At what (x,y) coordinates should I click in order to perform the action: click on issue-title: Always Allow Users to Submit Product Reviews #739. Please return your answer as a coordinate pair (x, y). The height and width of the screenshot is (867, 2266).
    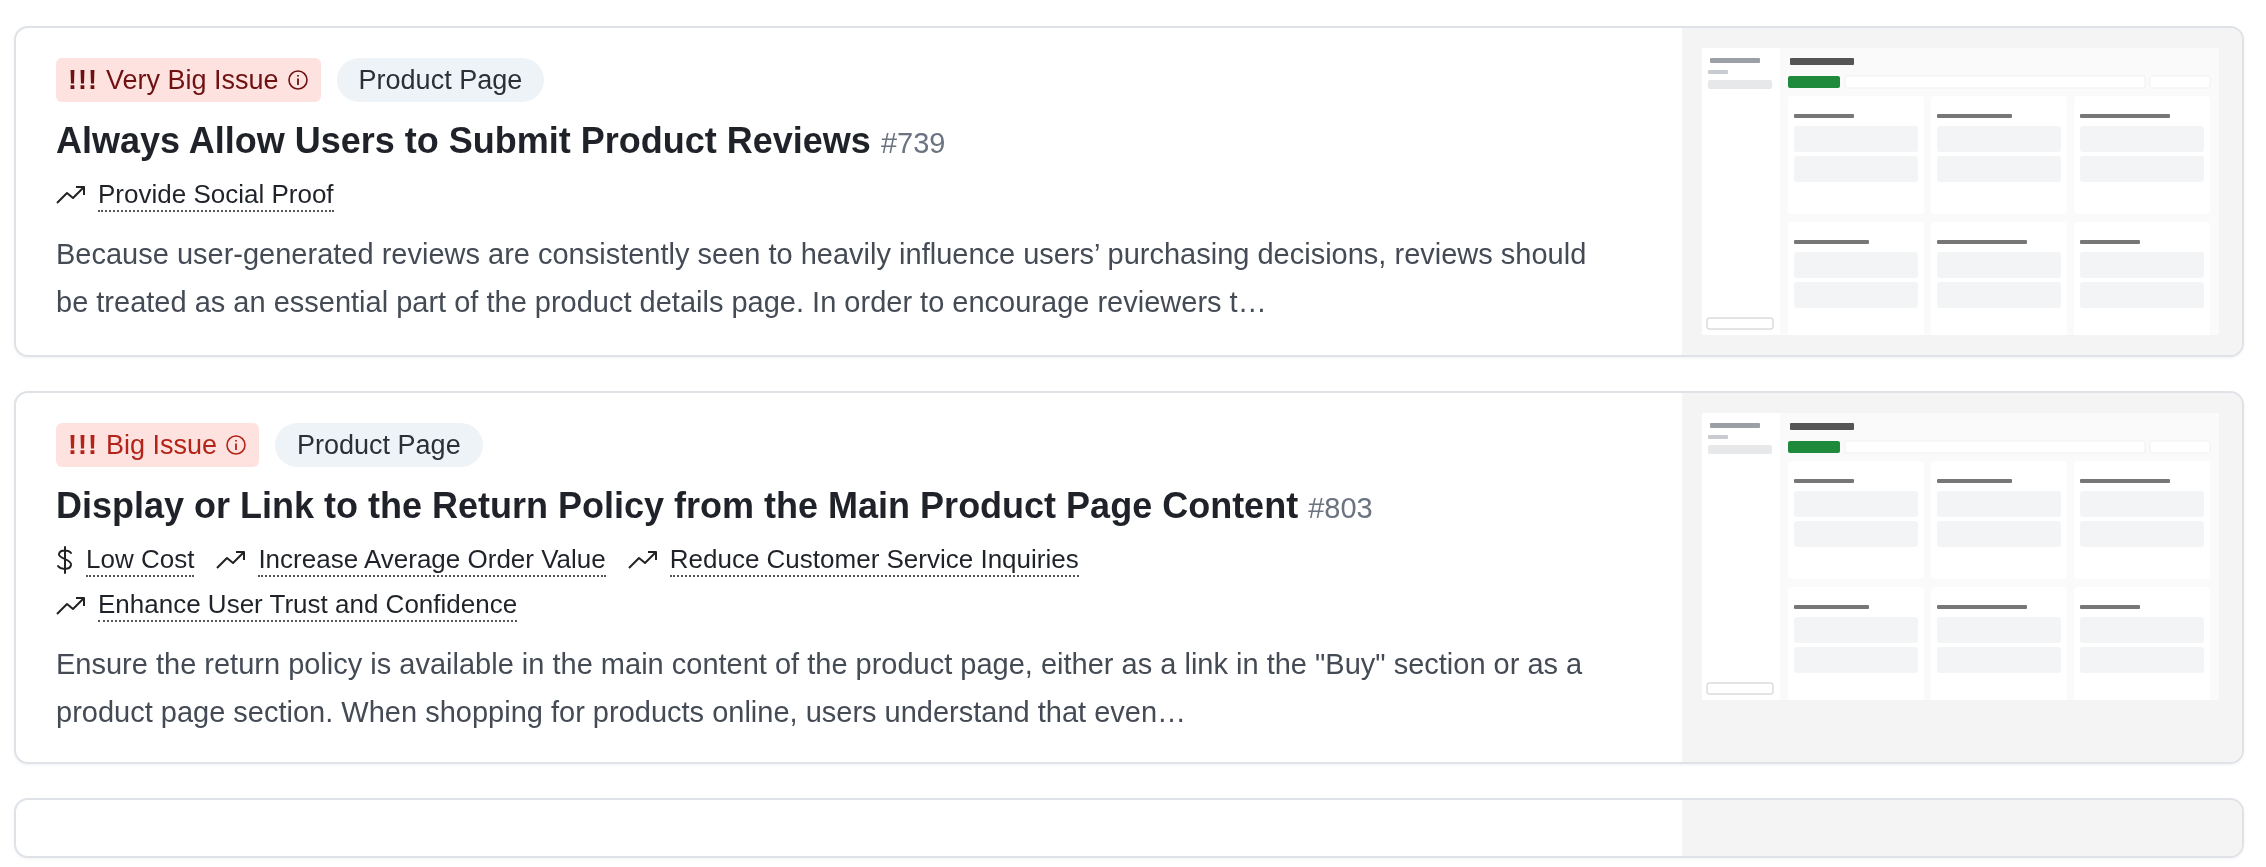
    Looking at the image, I should click on (849, 141).